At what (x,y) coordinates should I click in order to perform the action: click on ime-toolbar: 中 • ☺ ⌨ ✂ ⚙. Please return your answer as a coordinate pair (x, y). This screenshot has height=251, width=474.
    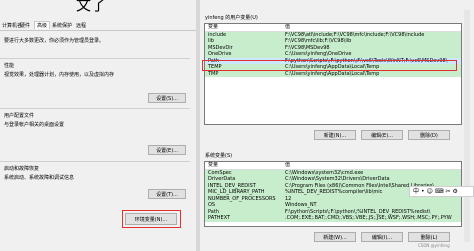
    Looking at the image, I should click on (441, 191).